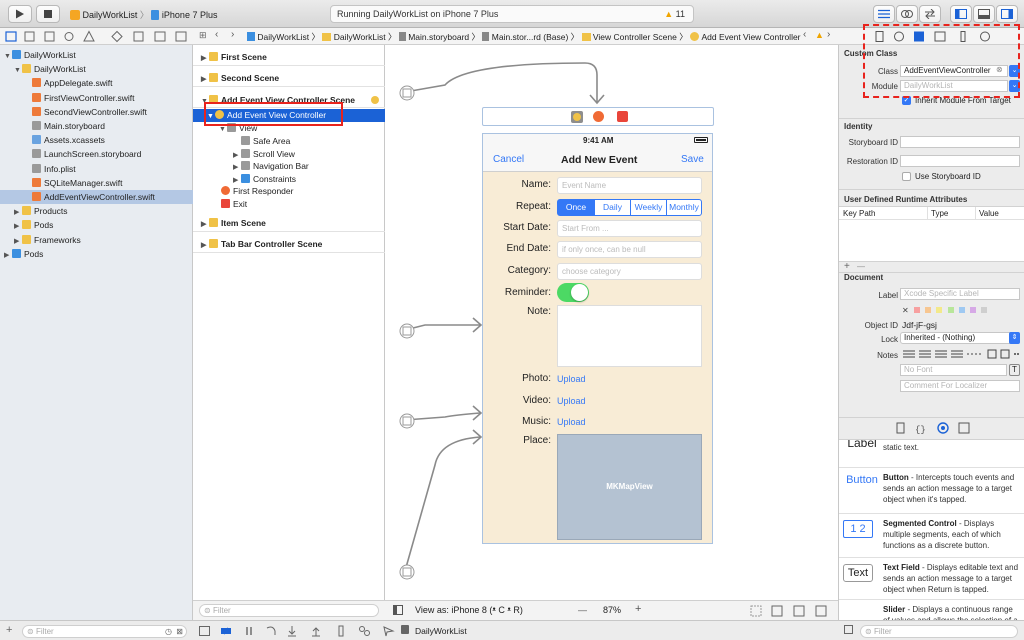 The width and height of the screenshot is (1024, 640). Describe the element at coordinates (960, 294) in the screenshot. I see `doc-label-field: Xcode Specific Label` at that location.